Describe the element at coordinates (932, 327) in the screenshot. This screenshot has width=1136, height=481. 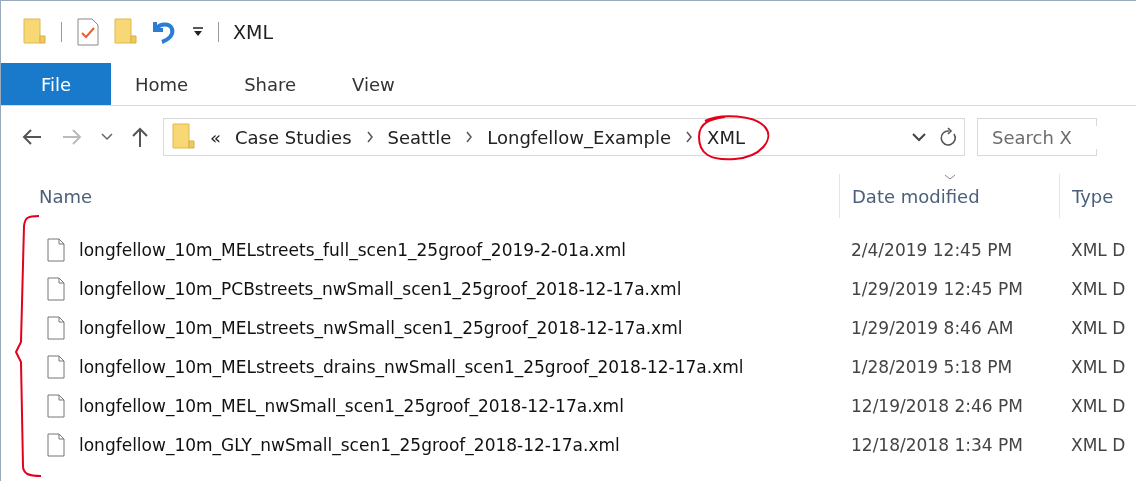
I see `date-cell-text: 1/29/2019 8:46 AM` at that location.